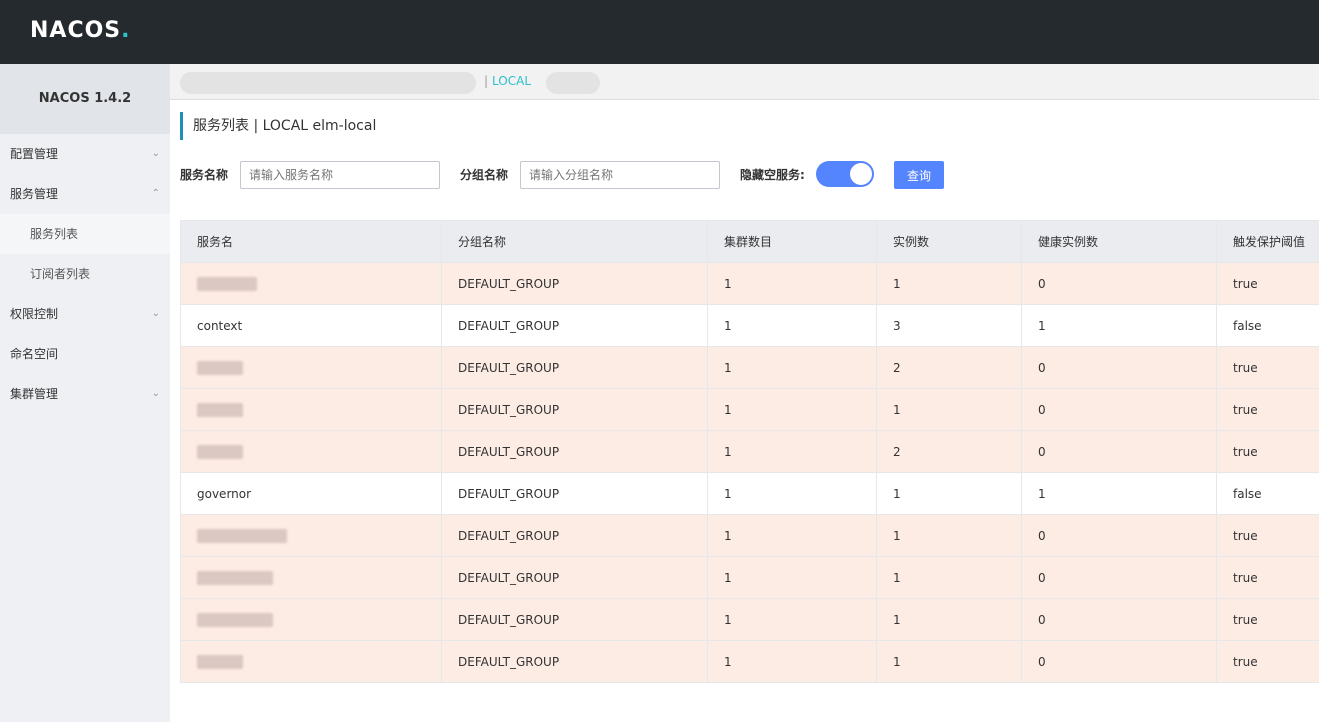 This screenshot has width=1319, height=722. I want to click on sidebar-item-label: 配置管理, so click(34, 154).